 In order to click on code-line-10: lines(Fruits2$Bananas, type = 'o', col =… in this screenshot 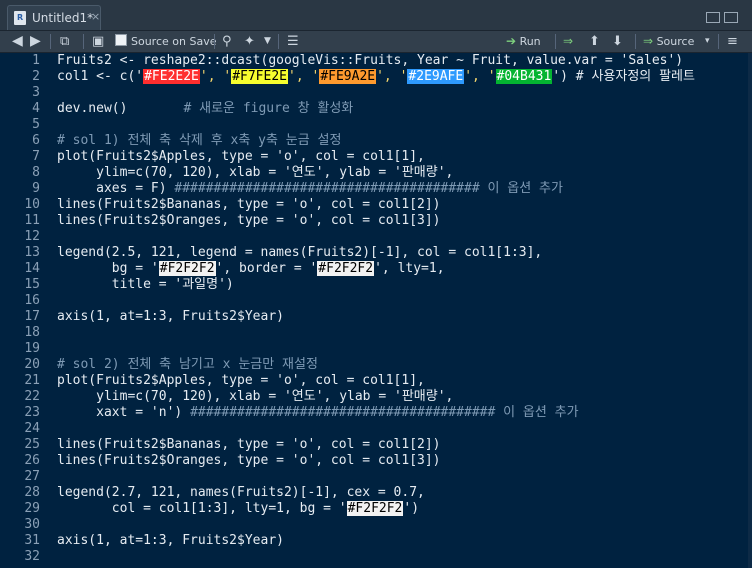, I will do `click(249, 205)`.